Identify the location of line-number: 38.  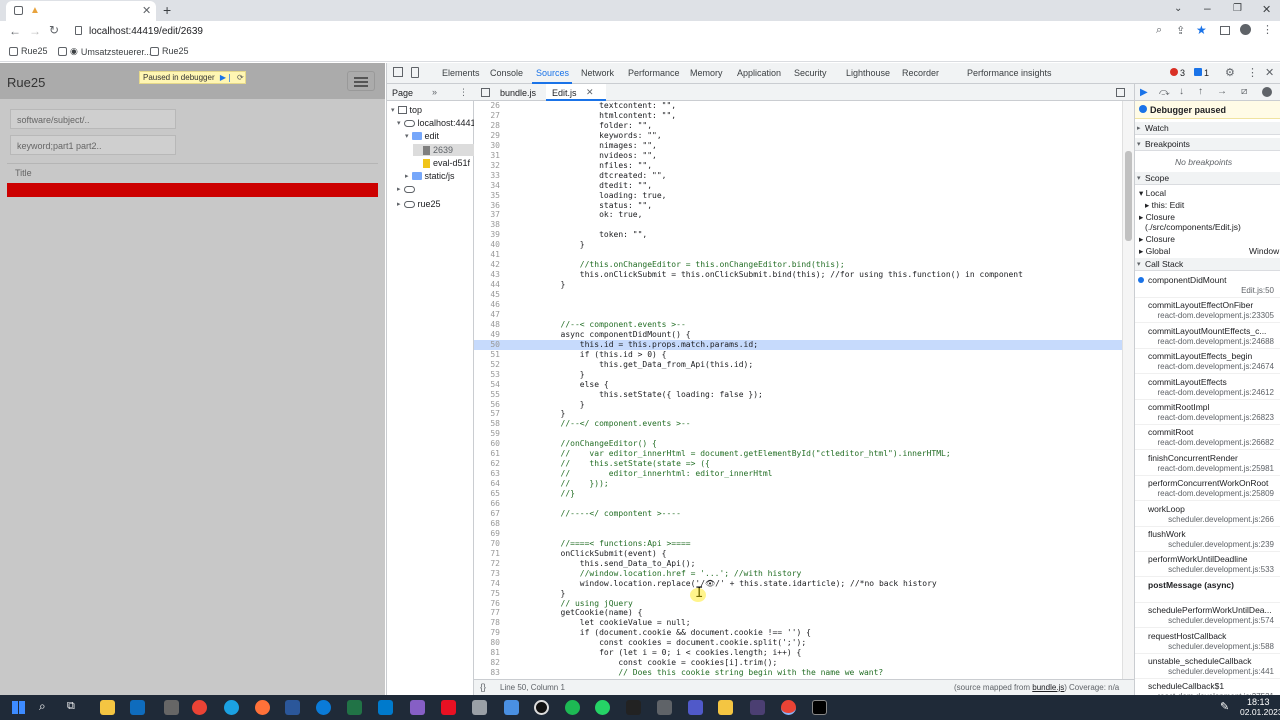
(487, 225).